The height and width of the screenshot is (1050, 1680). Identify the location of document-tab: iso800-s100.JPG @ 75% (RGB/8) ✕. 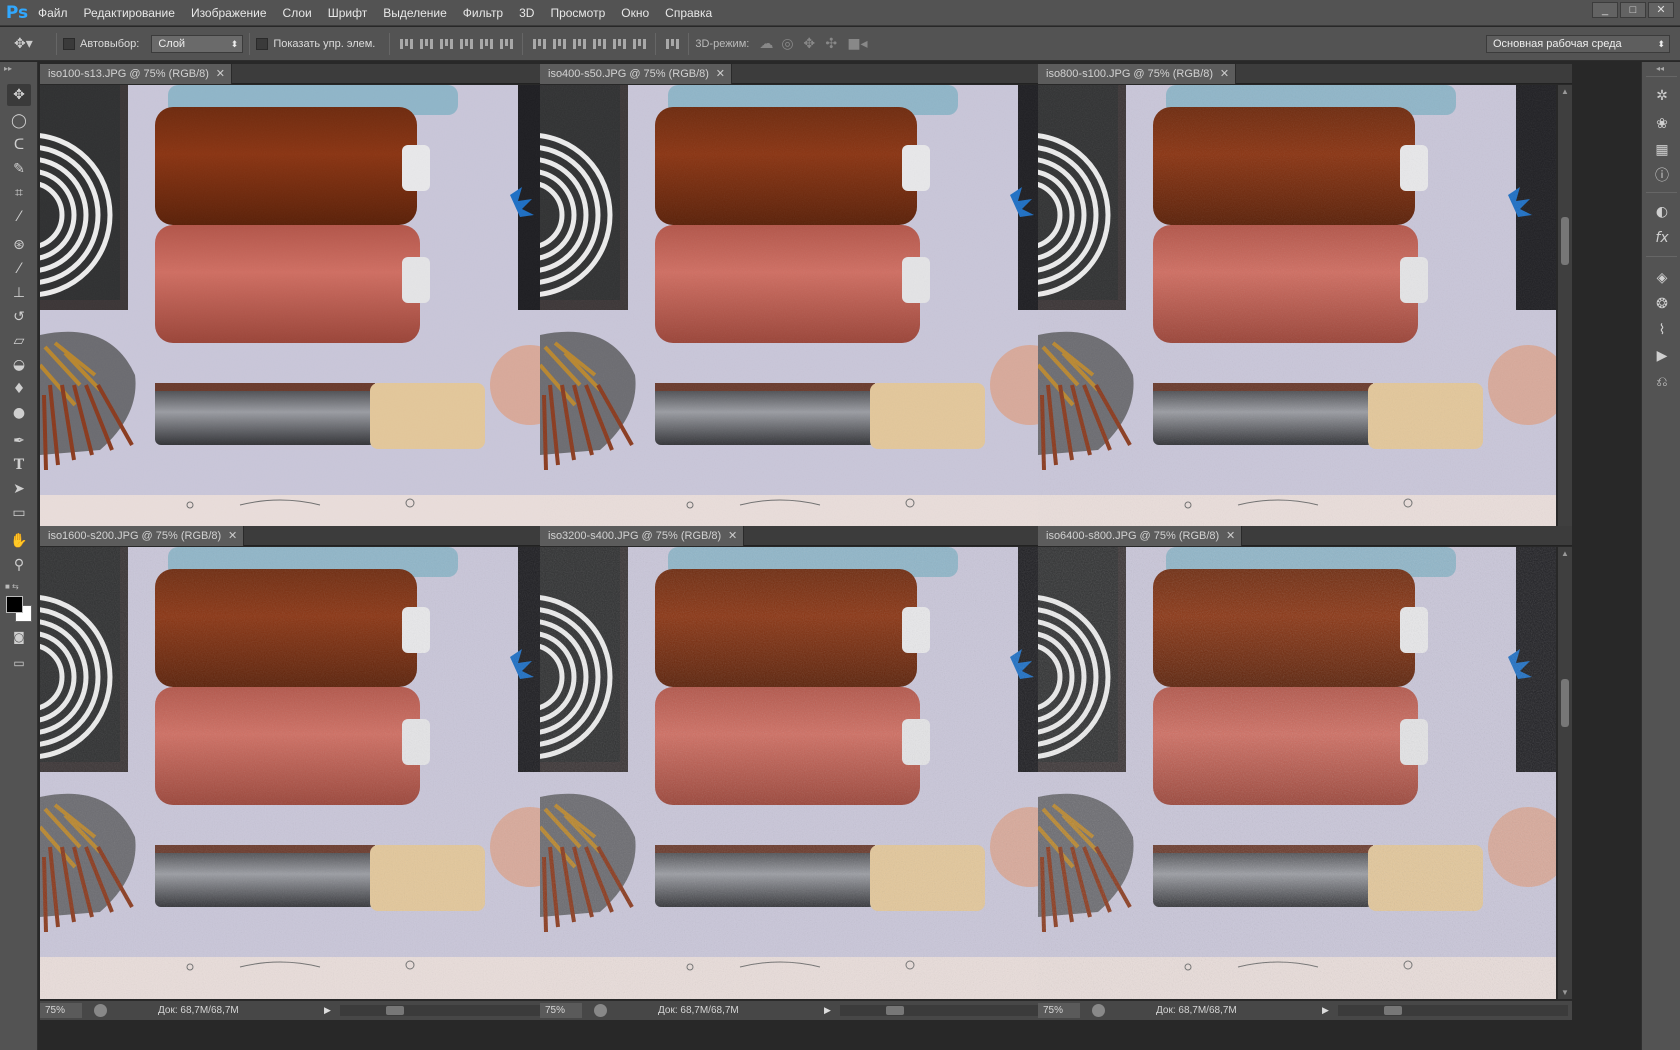
(1137, 74).